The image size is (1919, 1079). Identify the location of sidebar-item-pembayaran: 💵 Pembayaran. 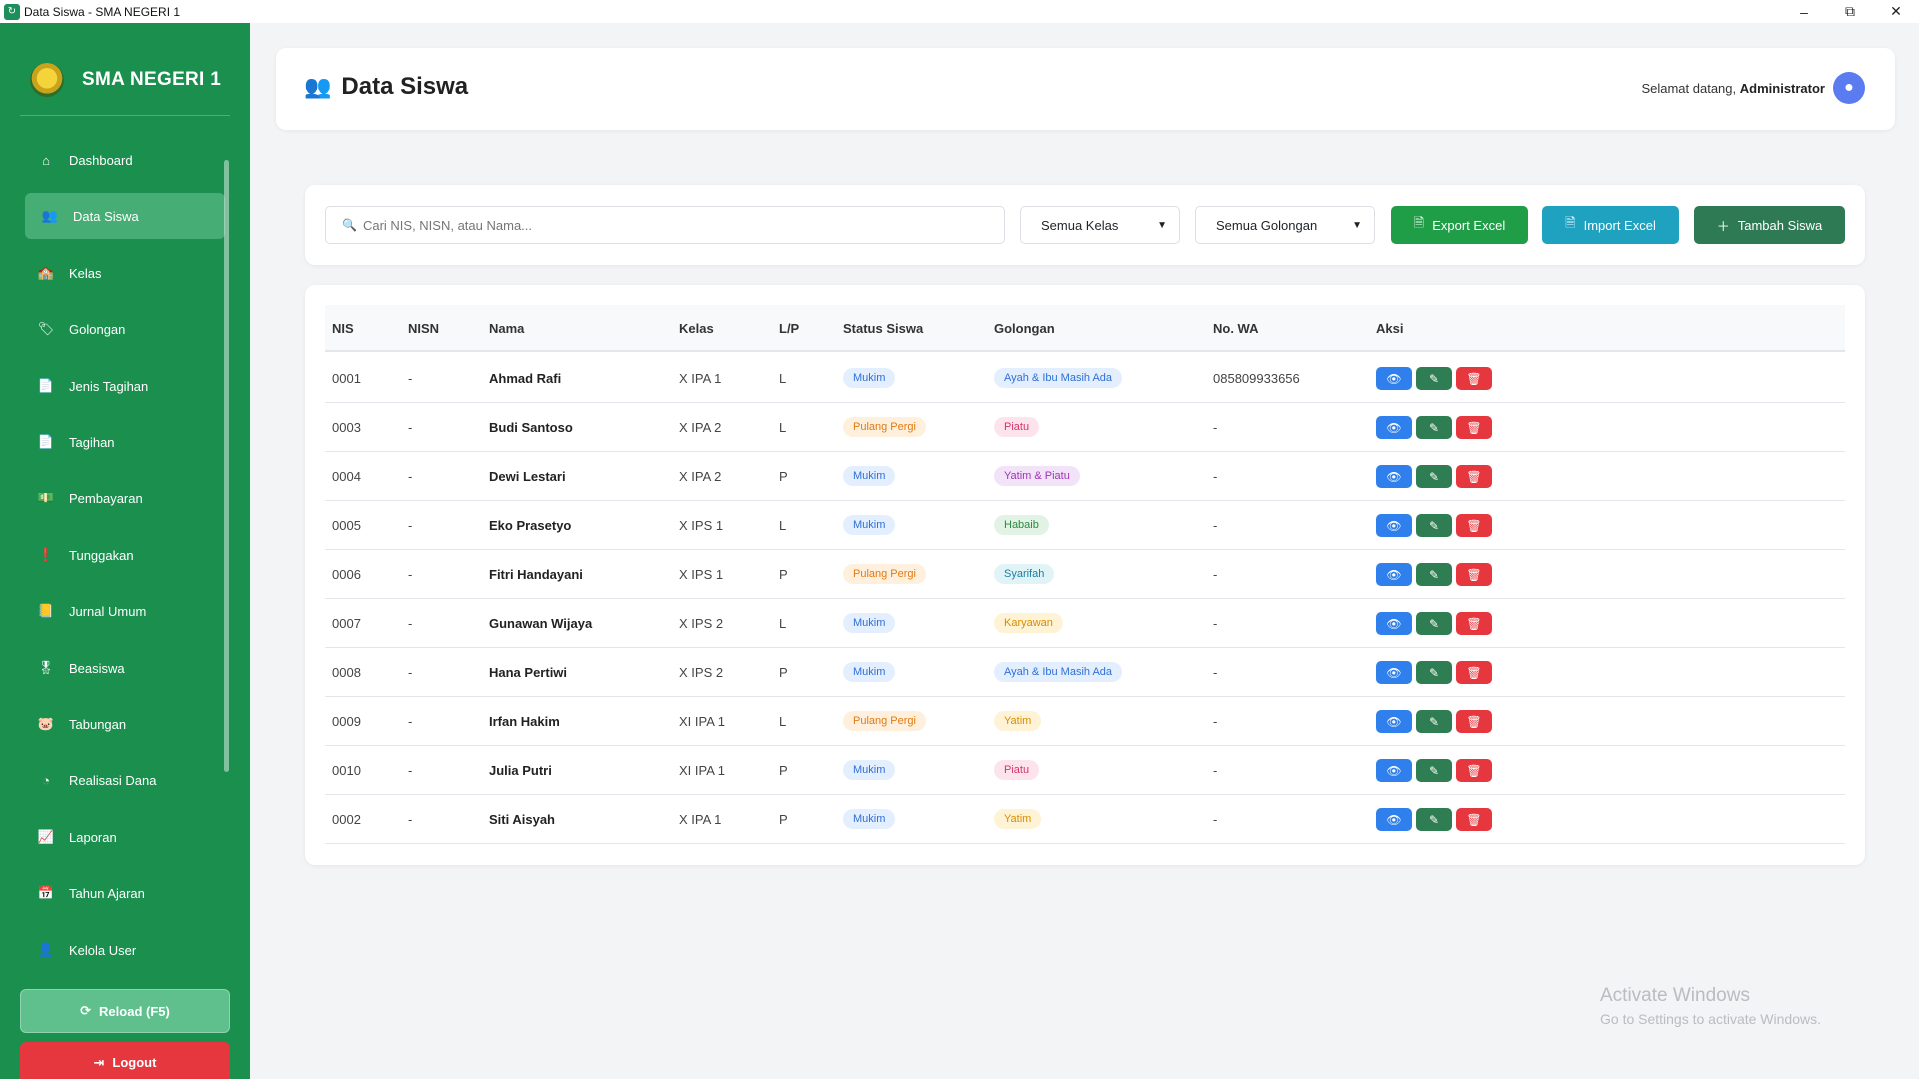
(125, 498).